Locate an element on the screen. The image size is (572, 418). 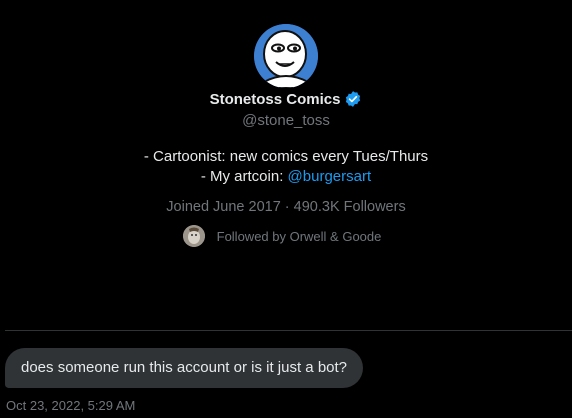
message-timestamp: Oct 23, 2022, 5:29 AM is located at coordinates (71, 405).